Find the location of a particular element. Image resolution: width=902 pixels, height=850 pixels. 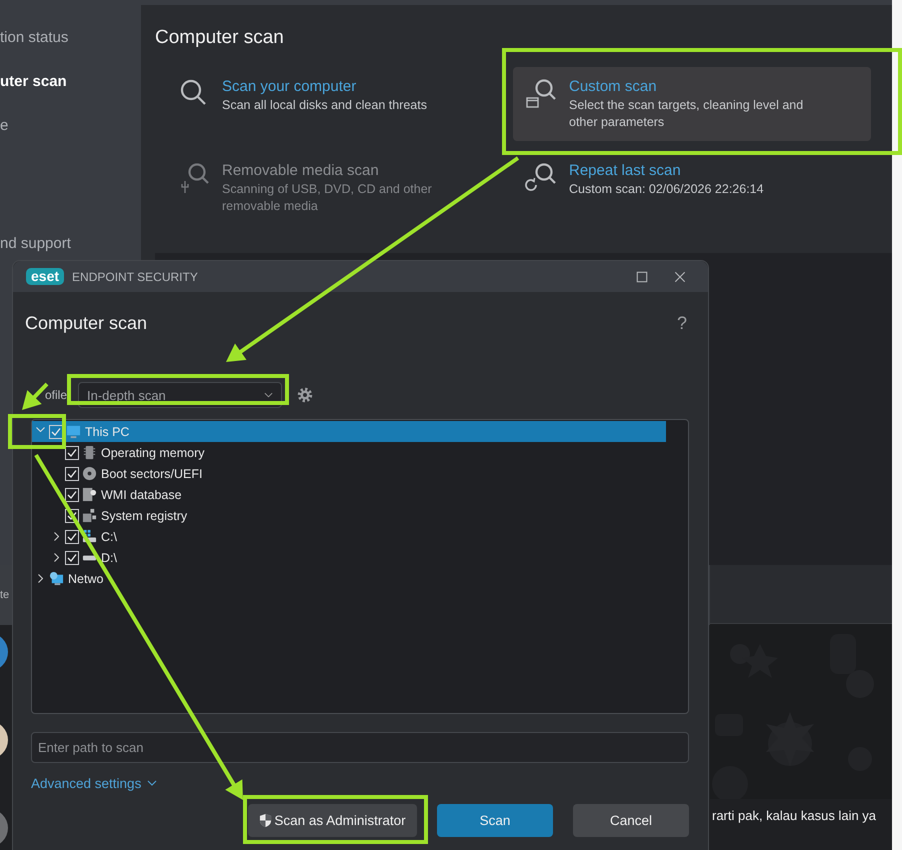

shield-icon is located at coordinates (265, 820).